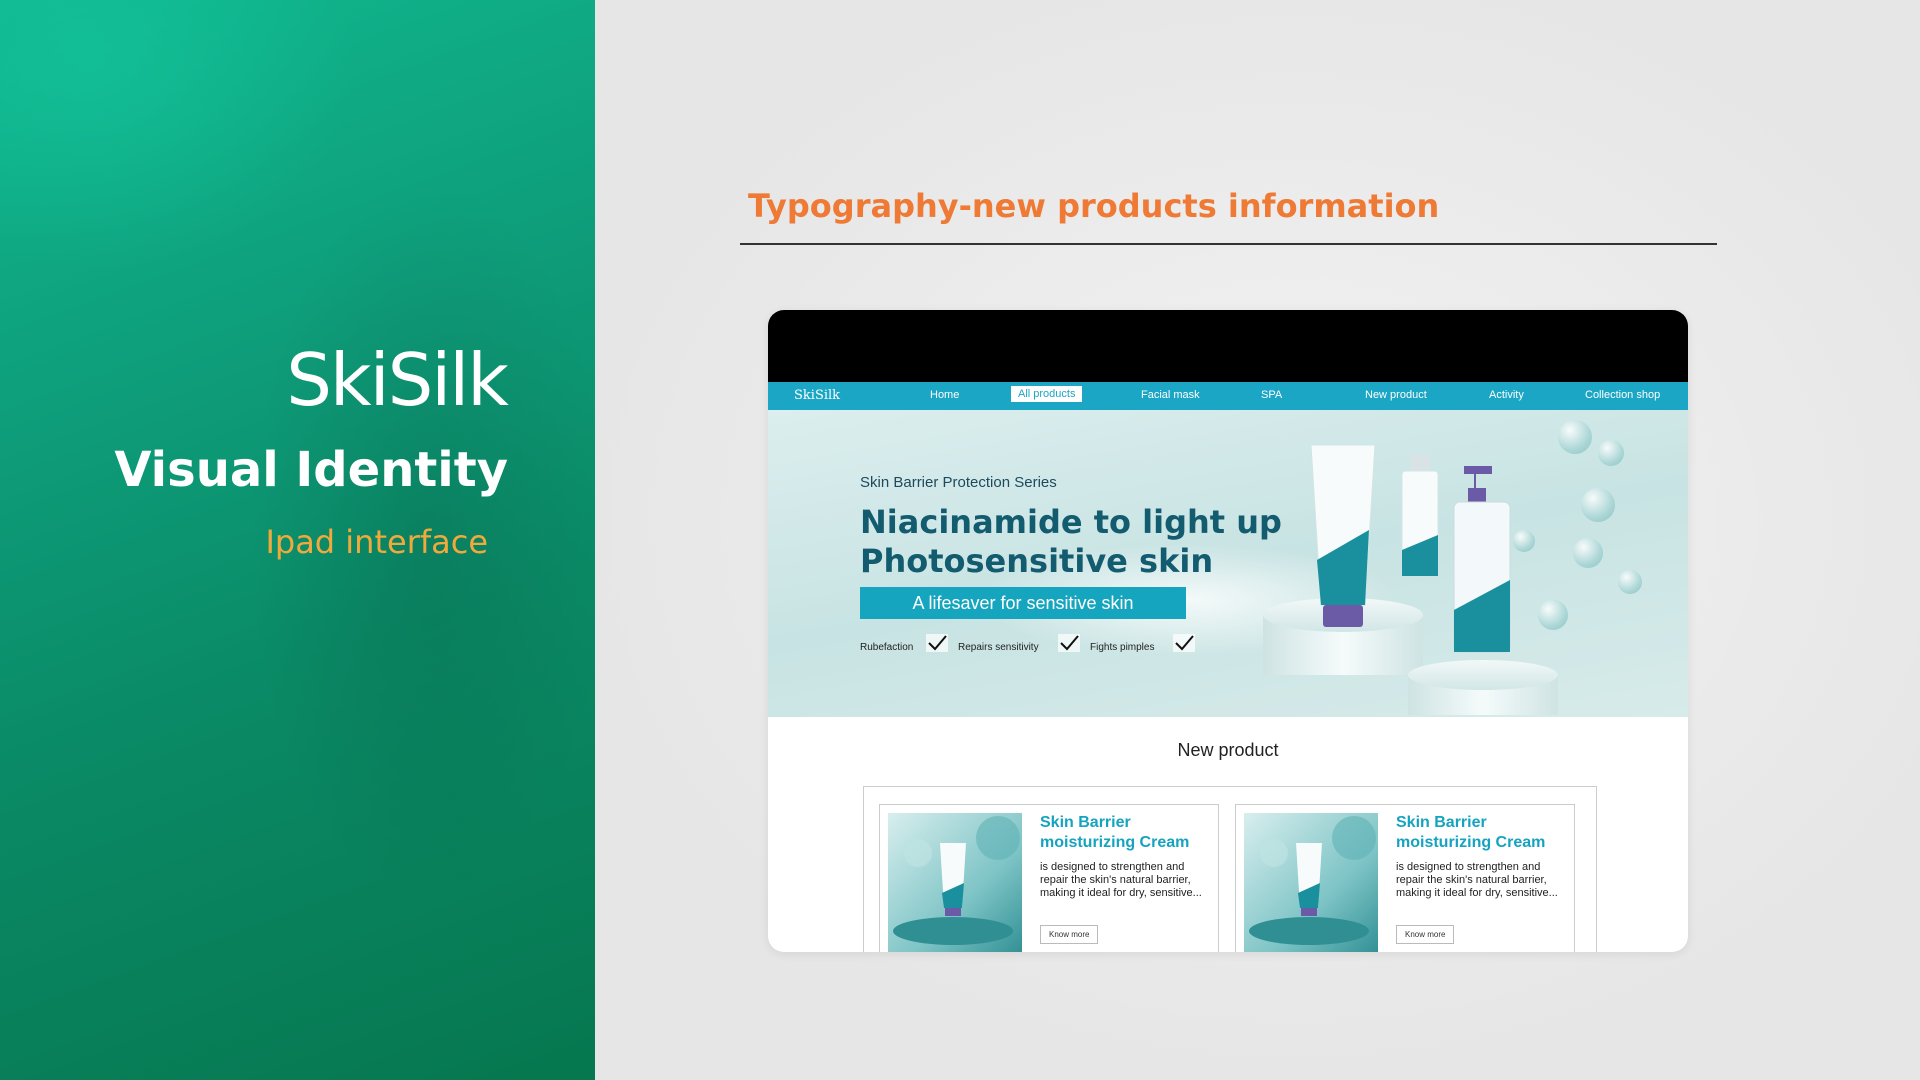 This screenshot has width=1920, height=1080. I want to click on device-top-bar, so click(1228, 346).